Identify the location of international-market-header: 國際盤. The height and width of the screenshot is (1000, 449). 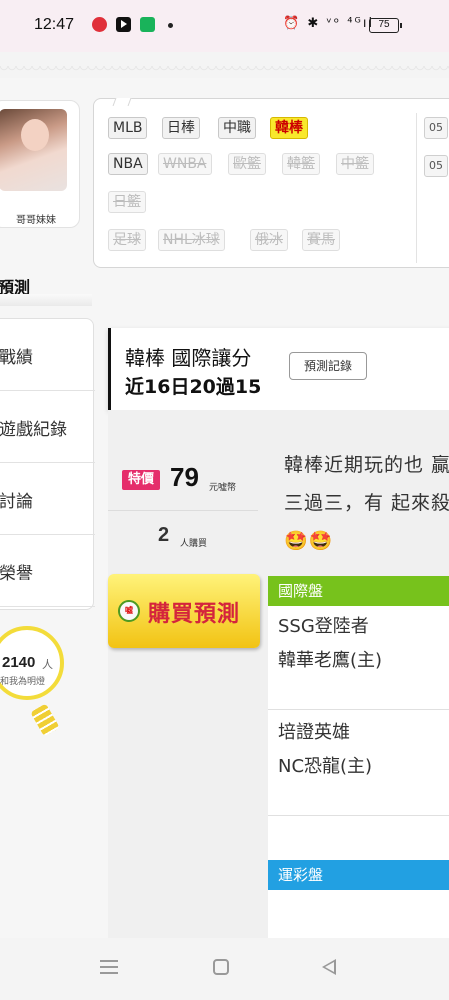
(358, 591).